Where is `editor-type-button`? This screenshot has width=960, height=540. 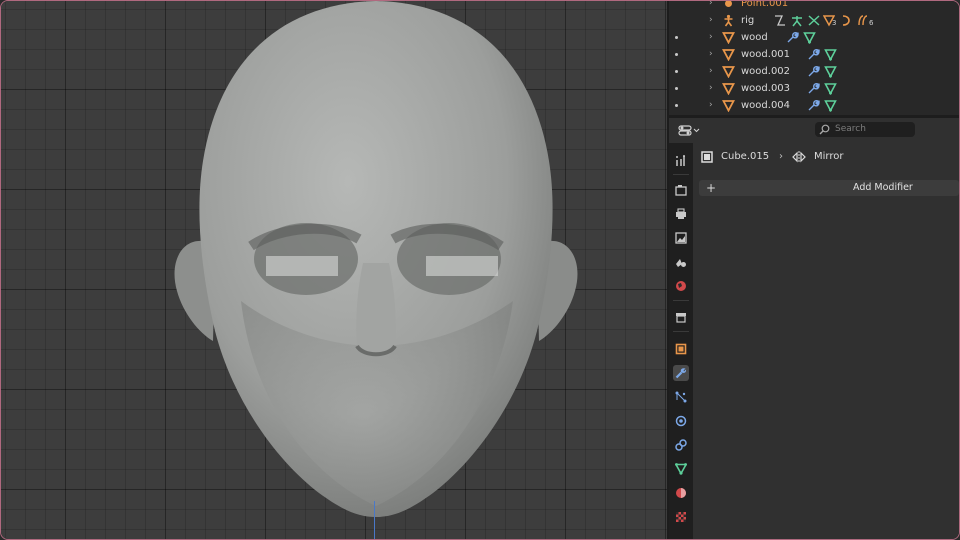 editor-type-button is located at coordinates (689, 130).